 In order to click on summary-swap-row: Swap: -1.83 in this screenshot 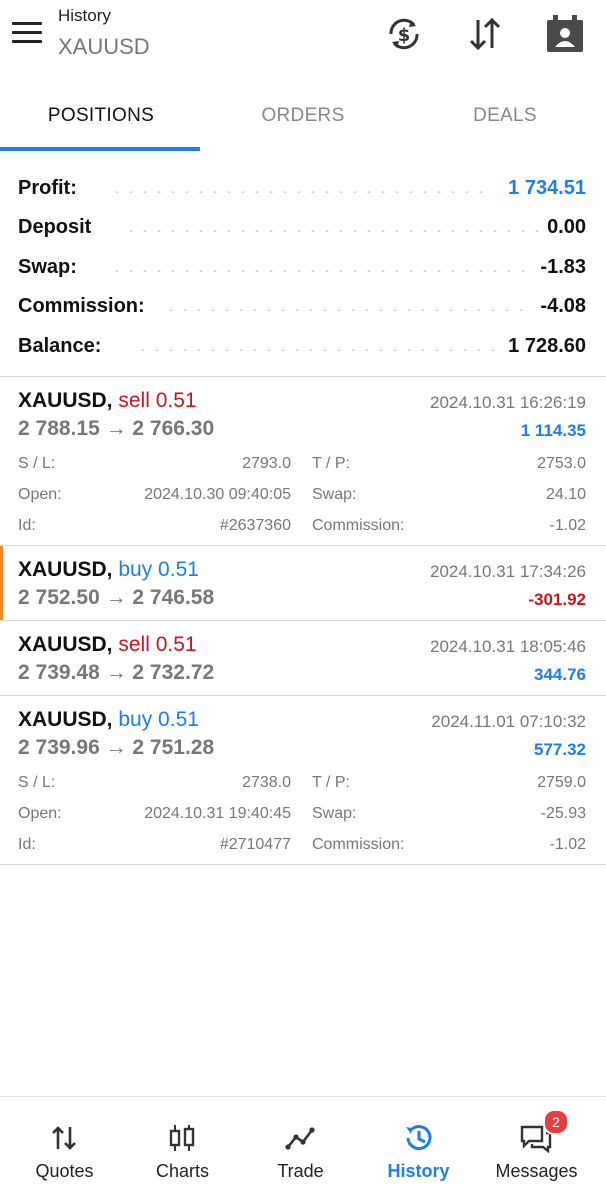, I will do `click(302, 268)`.